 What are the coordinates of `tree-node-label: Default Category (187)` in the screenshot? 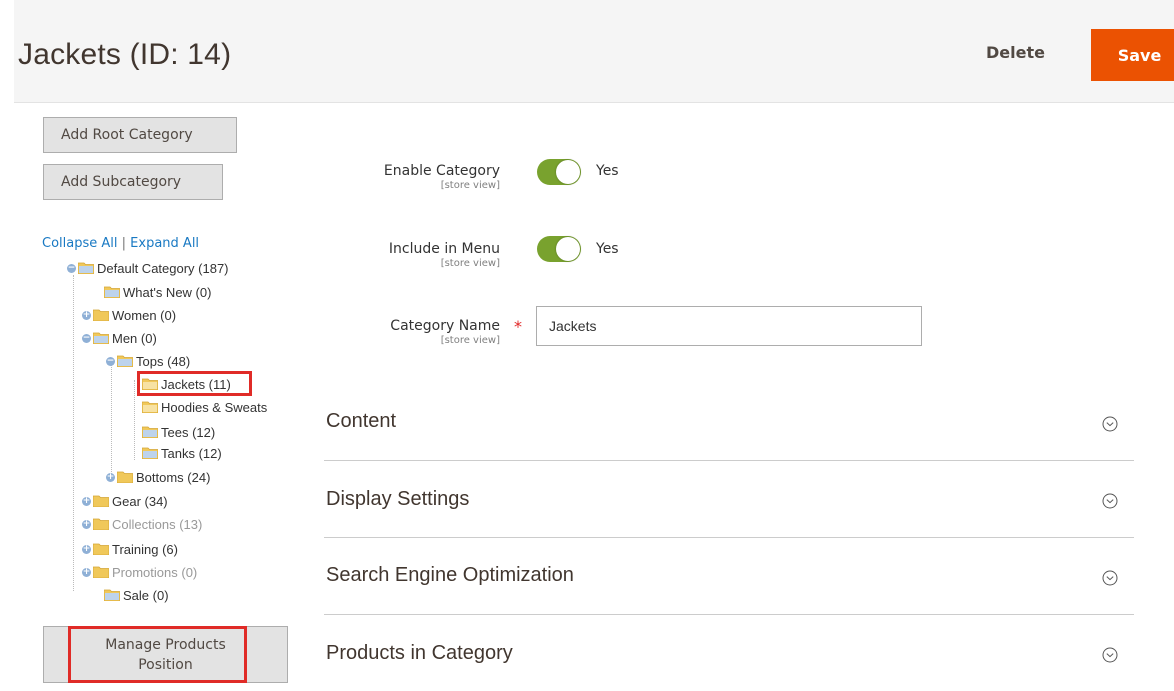 It's located at (163, 268).